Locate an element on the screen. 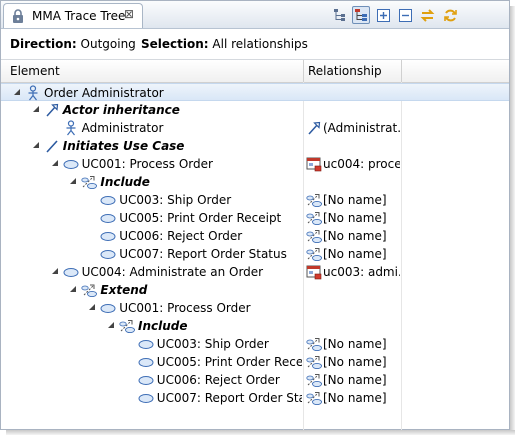 This screenshot has height=435, width=515. tree-row: UC007: Report Order Status [No name] is located at coordinates (255, 254).